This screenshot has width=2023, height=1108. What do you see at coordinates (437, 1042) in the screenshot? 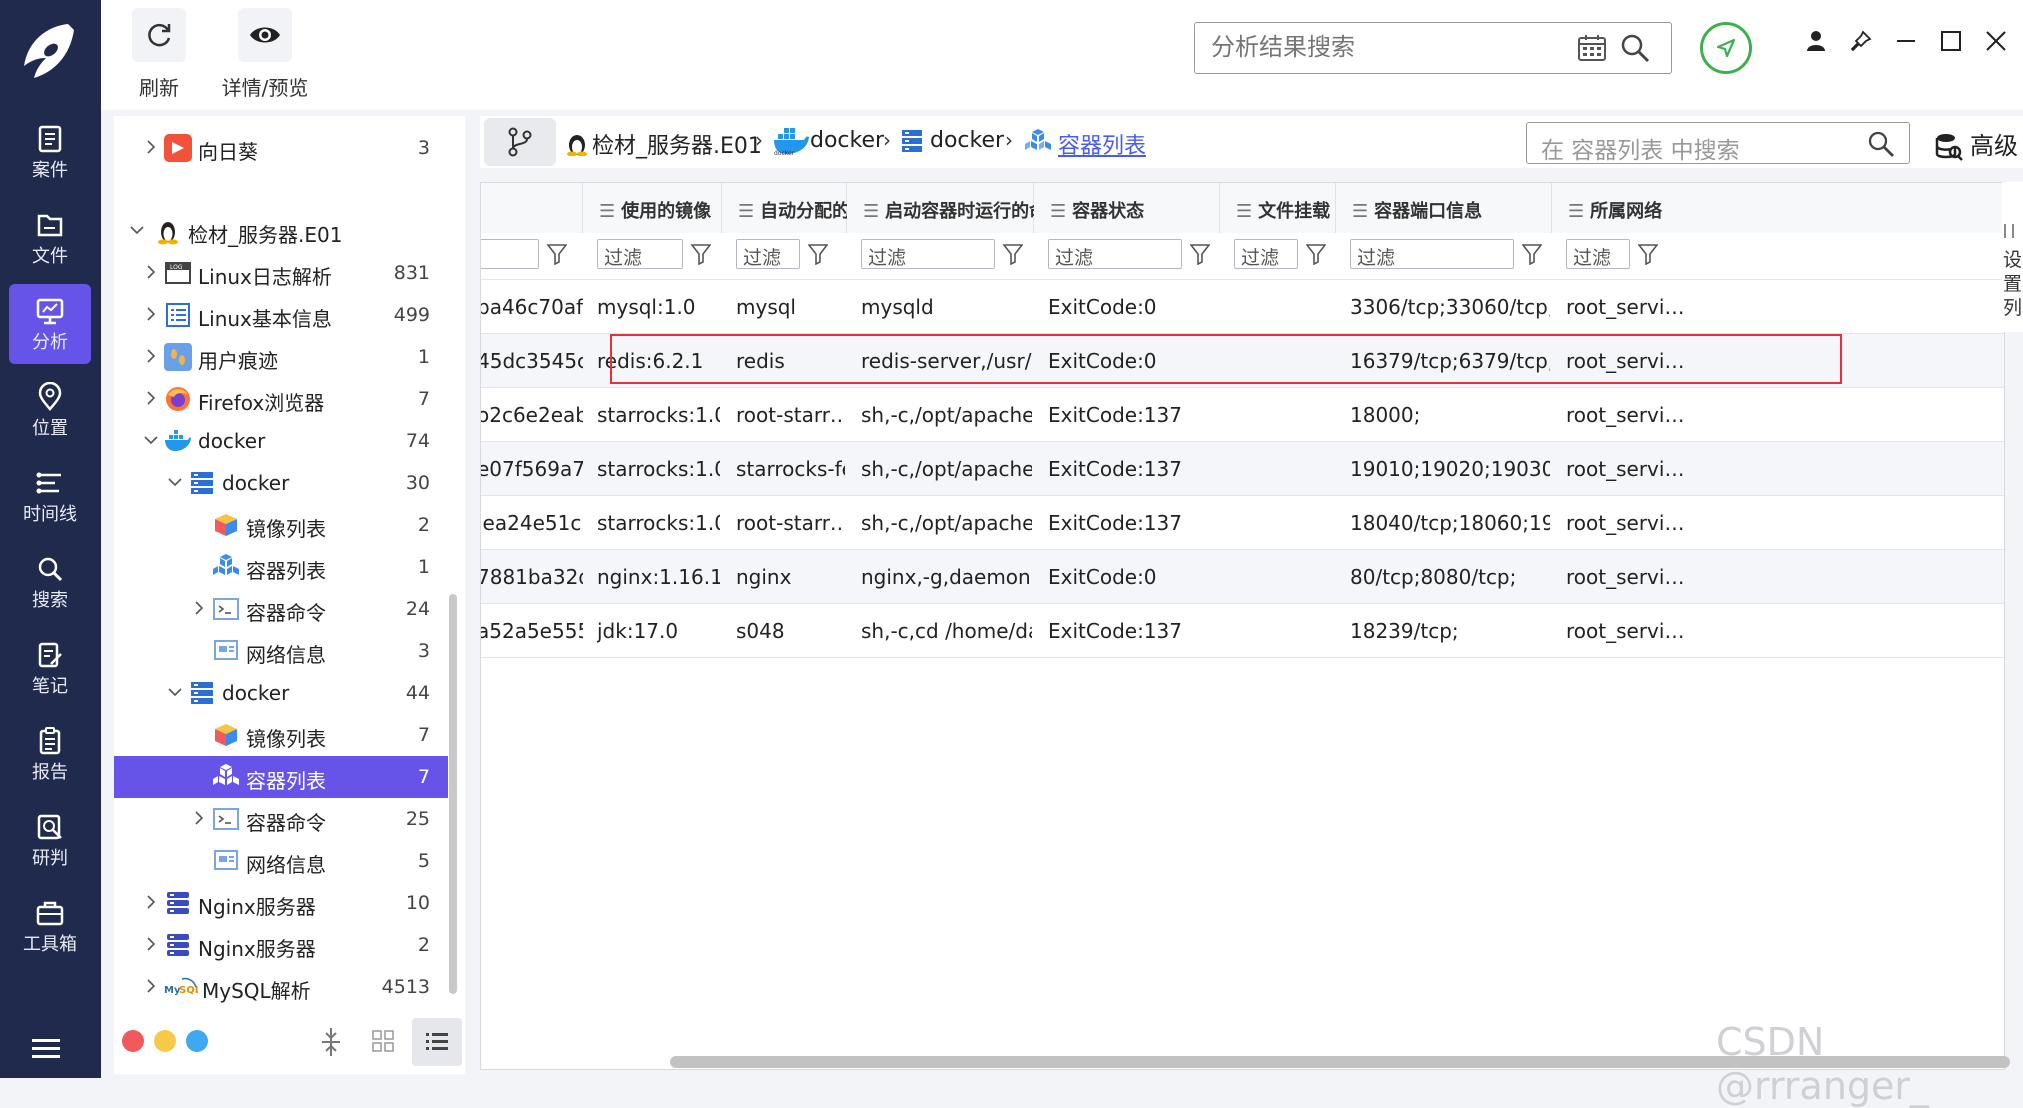
I see `list-view-button` at bounding box center [437, 1042].